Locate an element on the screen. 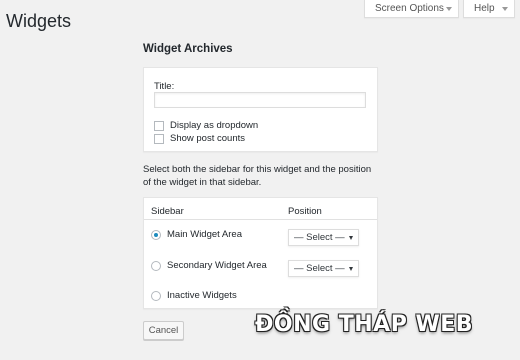 The height and width of the screenshot is (360, 520). table-header-divider is located at coordinates (260, 219).